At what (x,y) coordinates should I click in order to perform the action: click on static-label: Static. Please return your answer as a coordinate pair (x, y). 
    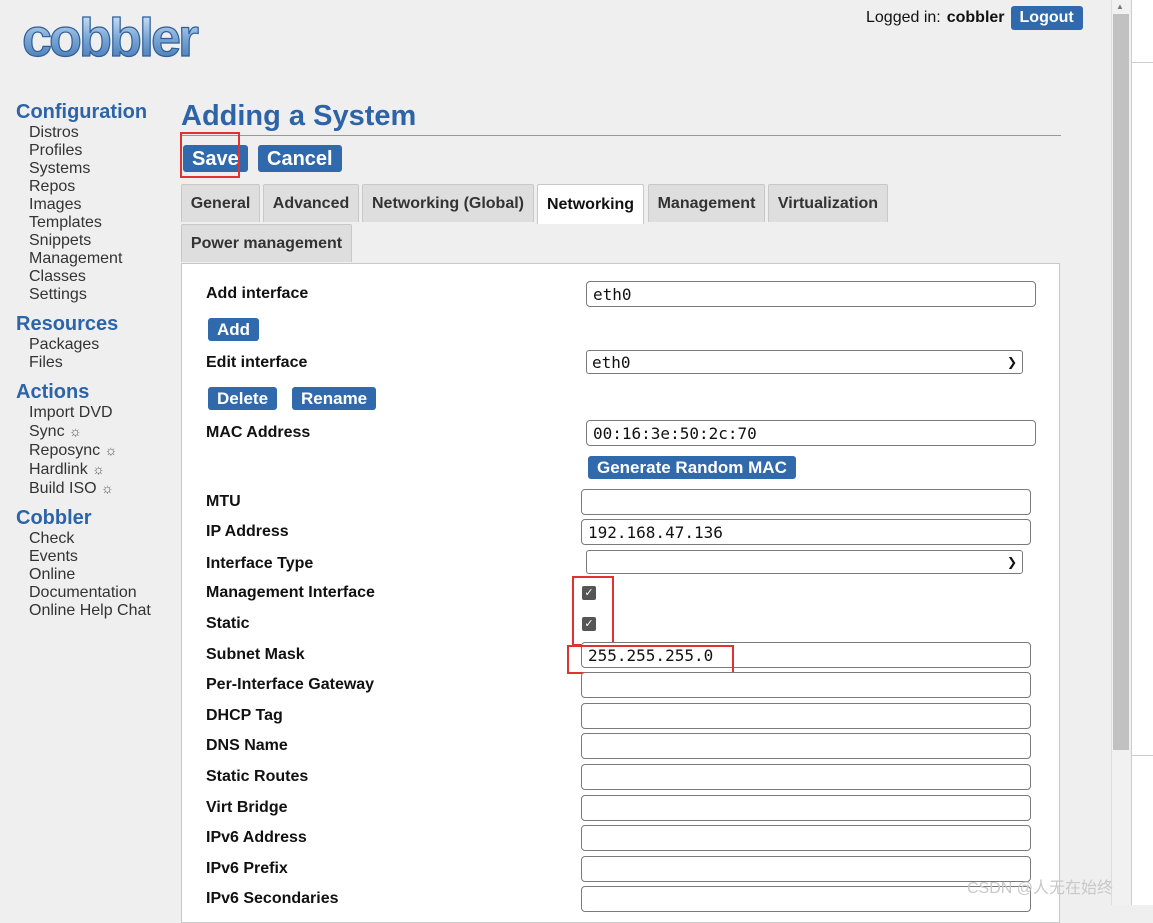
    Looking at the image, I should click on (228, 623).